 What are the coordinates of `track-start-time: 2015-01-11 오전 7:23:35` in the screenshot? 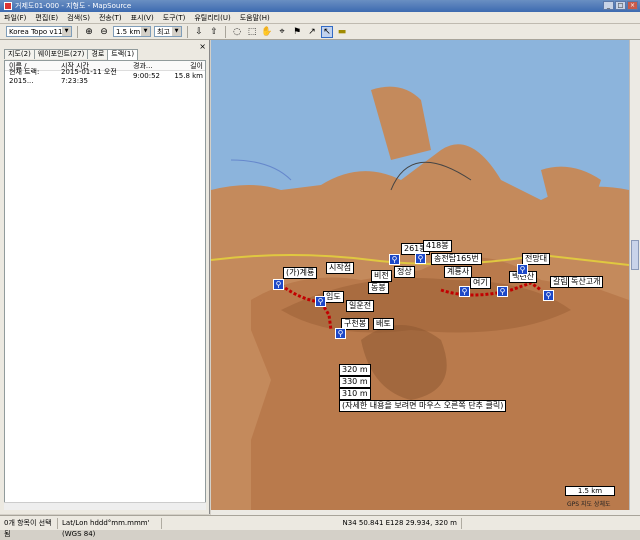 It's located at (89, 76).